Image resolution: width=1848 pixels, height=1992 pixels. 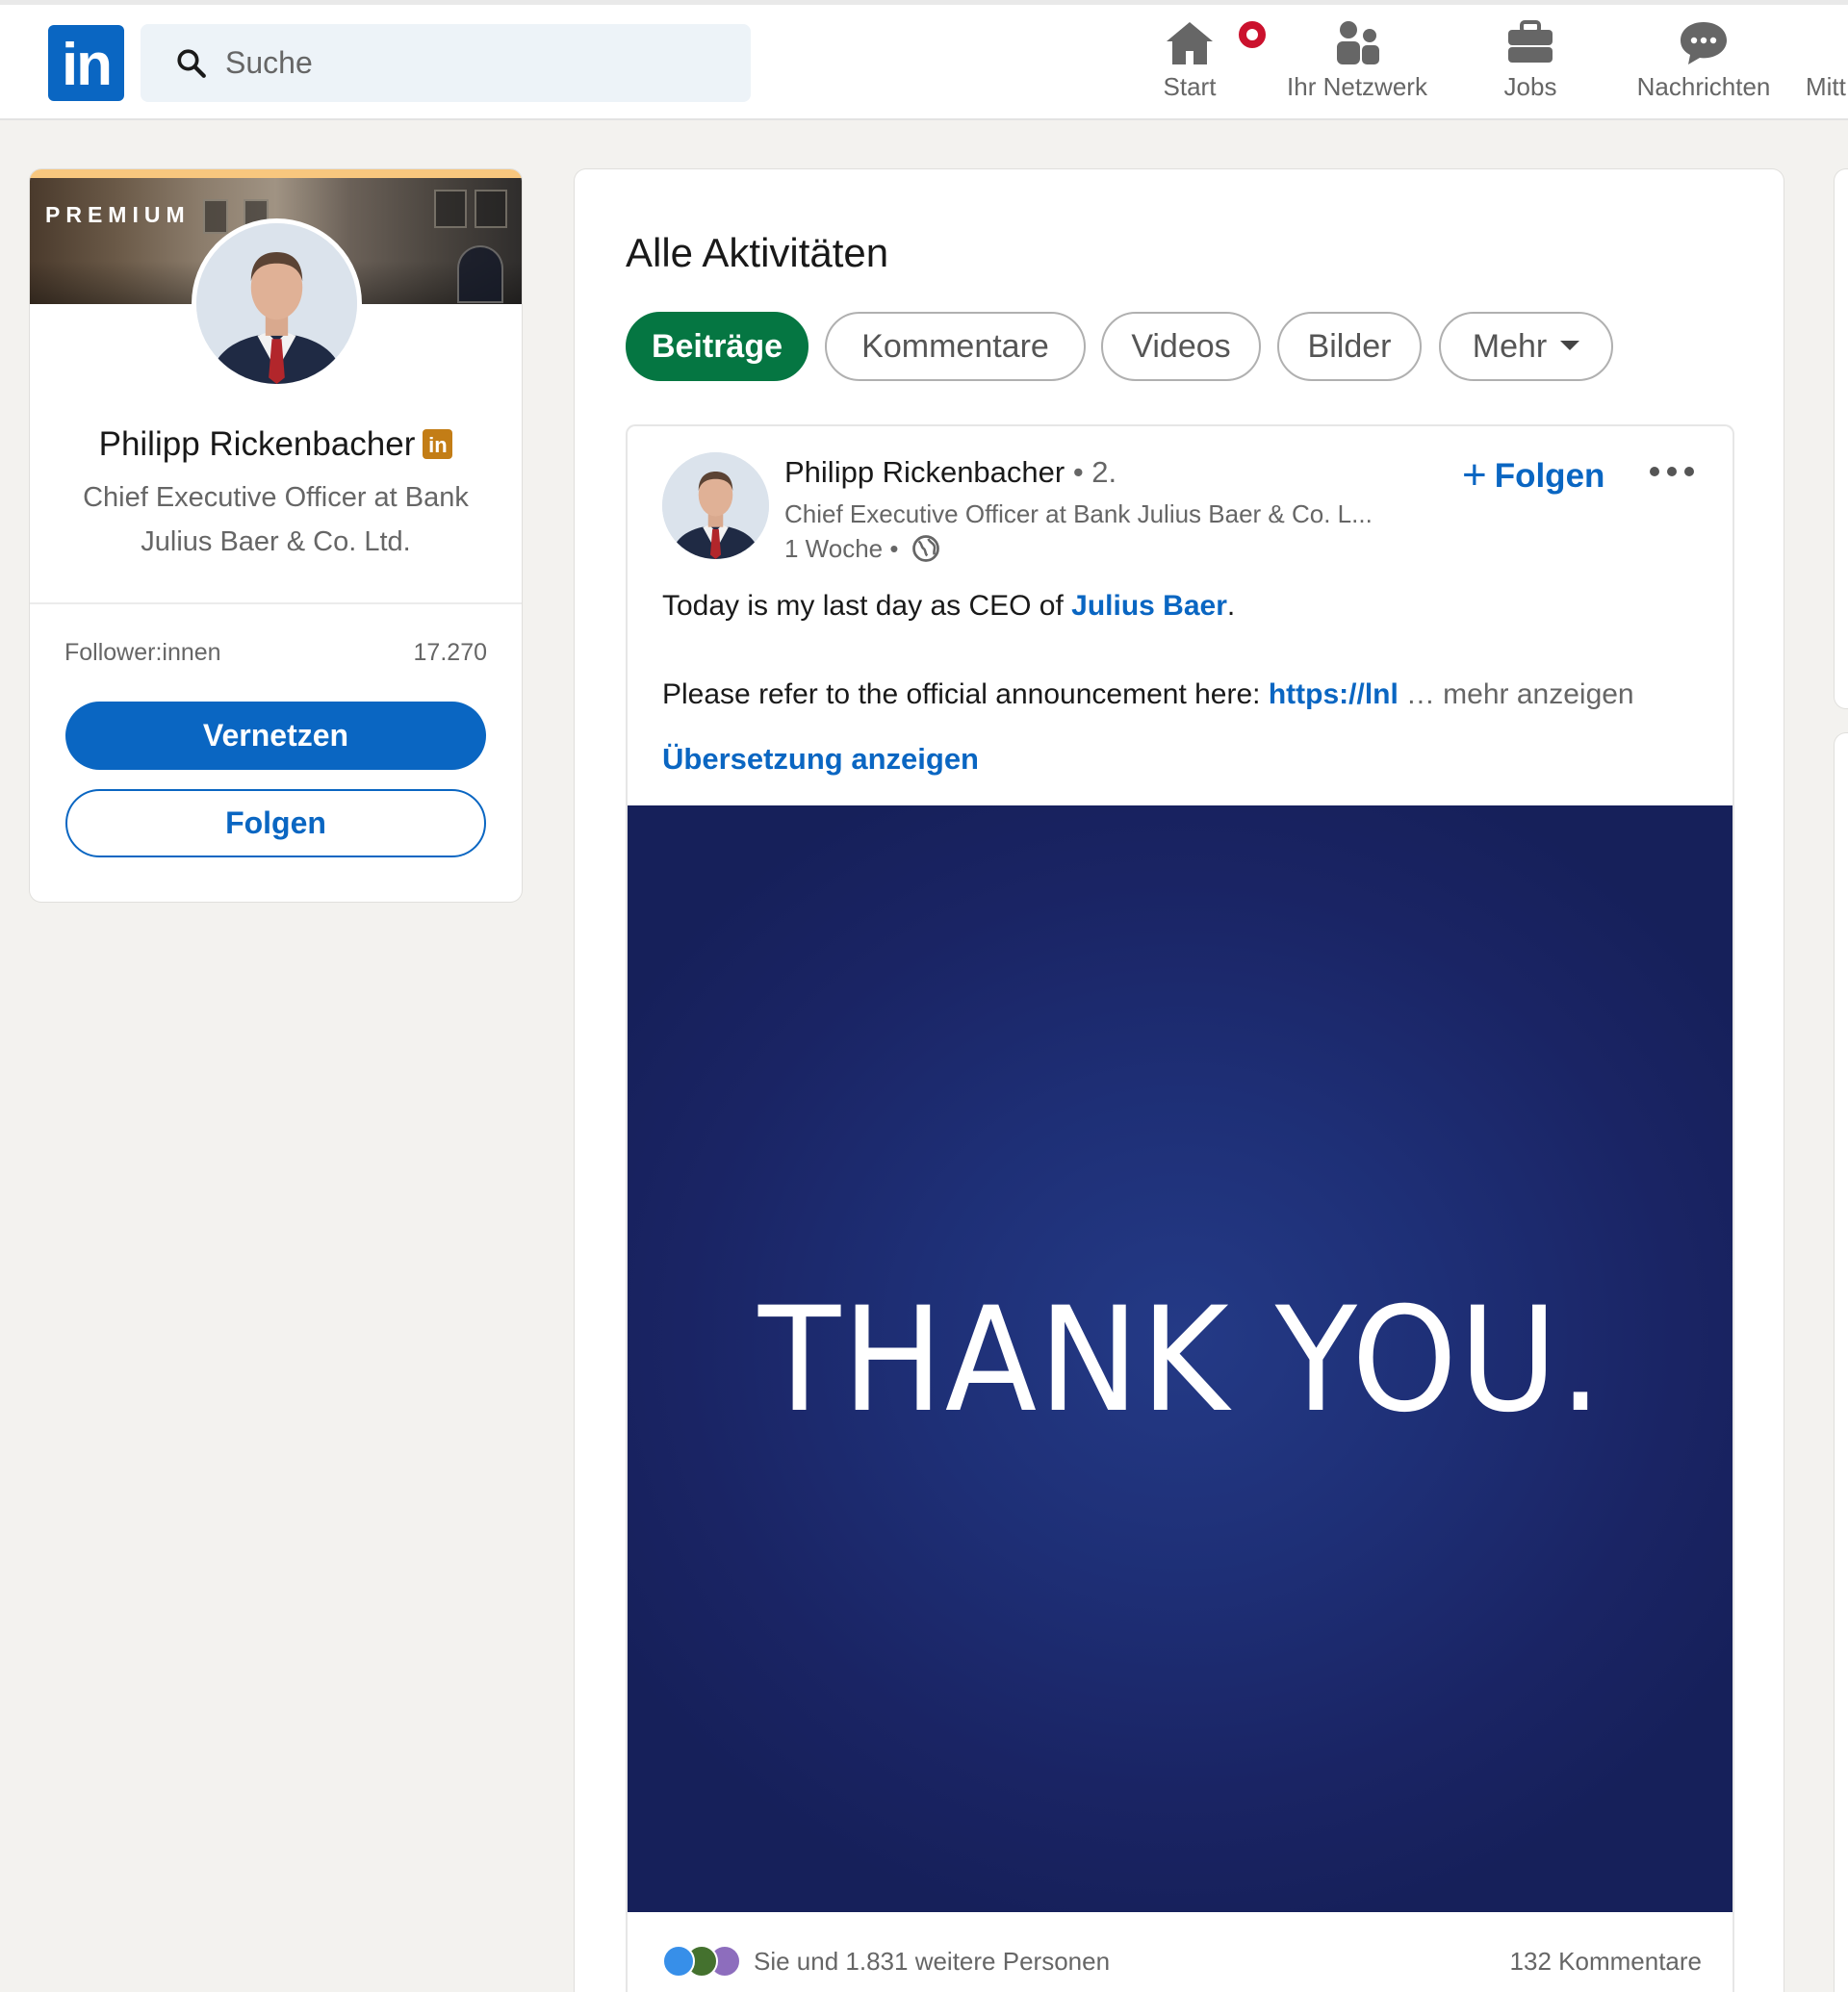 What do you see at coordinates (276, 174) in the screenshot?
I see `premium-accent-bar` at bounding box center [276, 174].